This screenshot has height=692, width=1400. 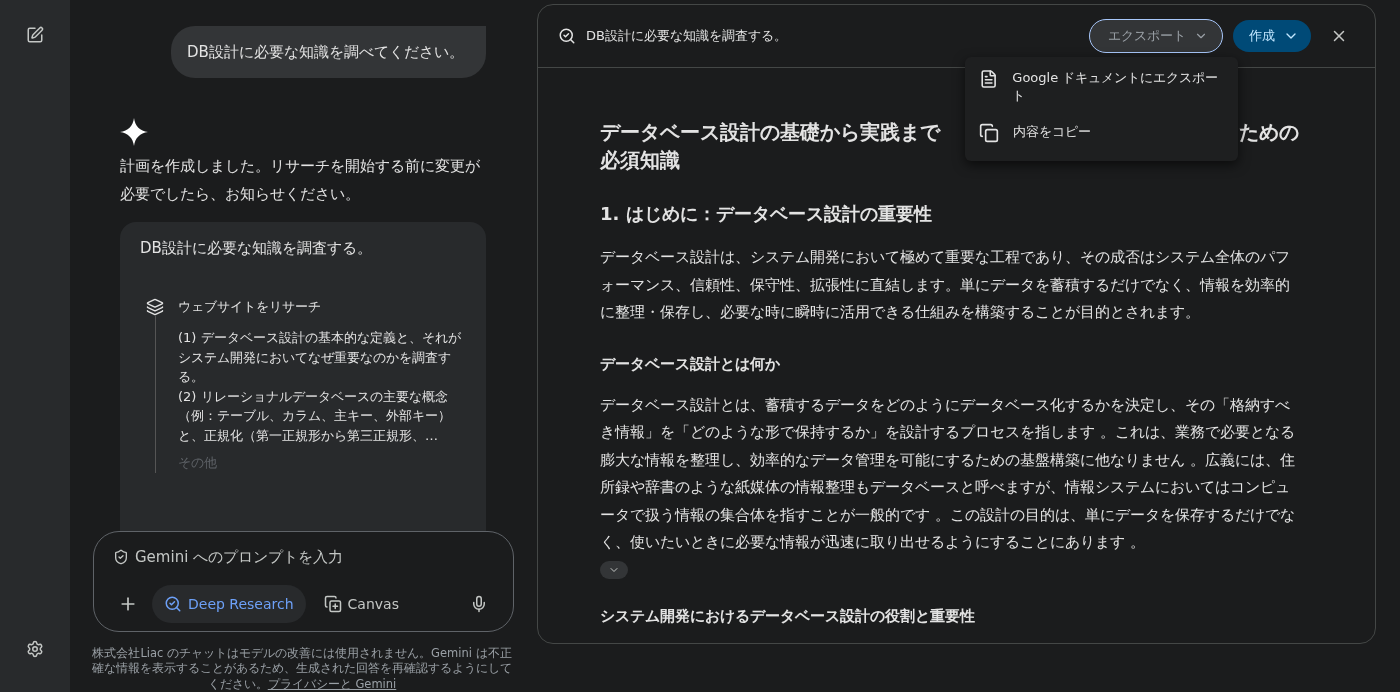 I want to click on paragraph: データベース設計は、システム開発において極めて重要な工程であり、その成否はシステム全体のパフォーマンス、信頼性、保守性、拡張性に直結します。単にデータを蓄積するだけでなく、情報を効率的に整理・保存し、必要な時に瞬時に活用できる仕組みを構築することが目的とされます。, so click(x=945, y=285).